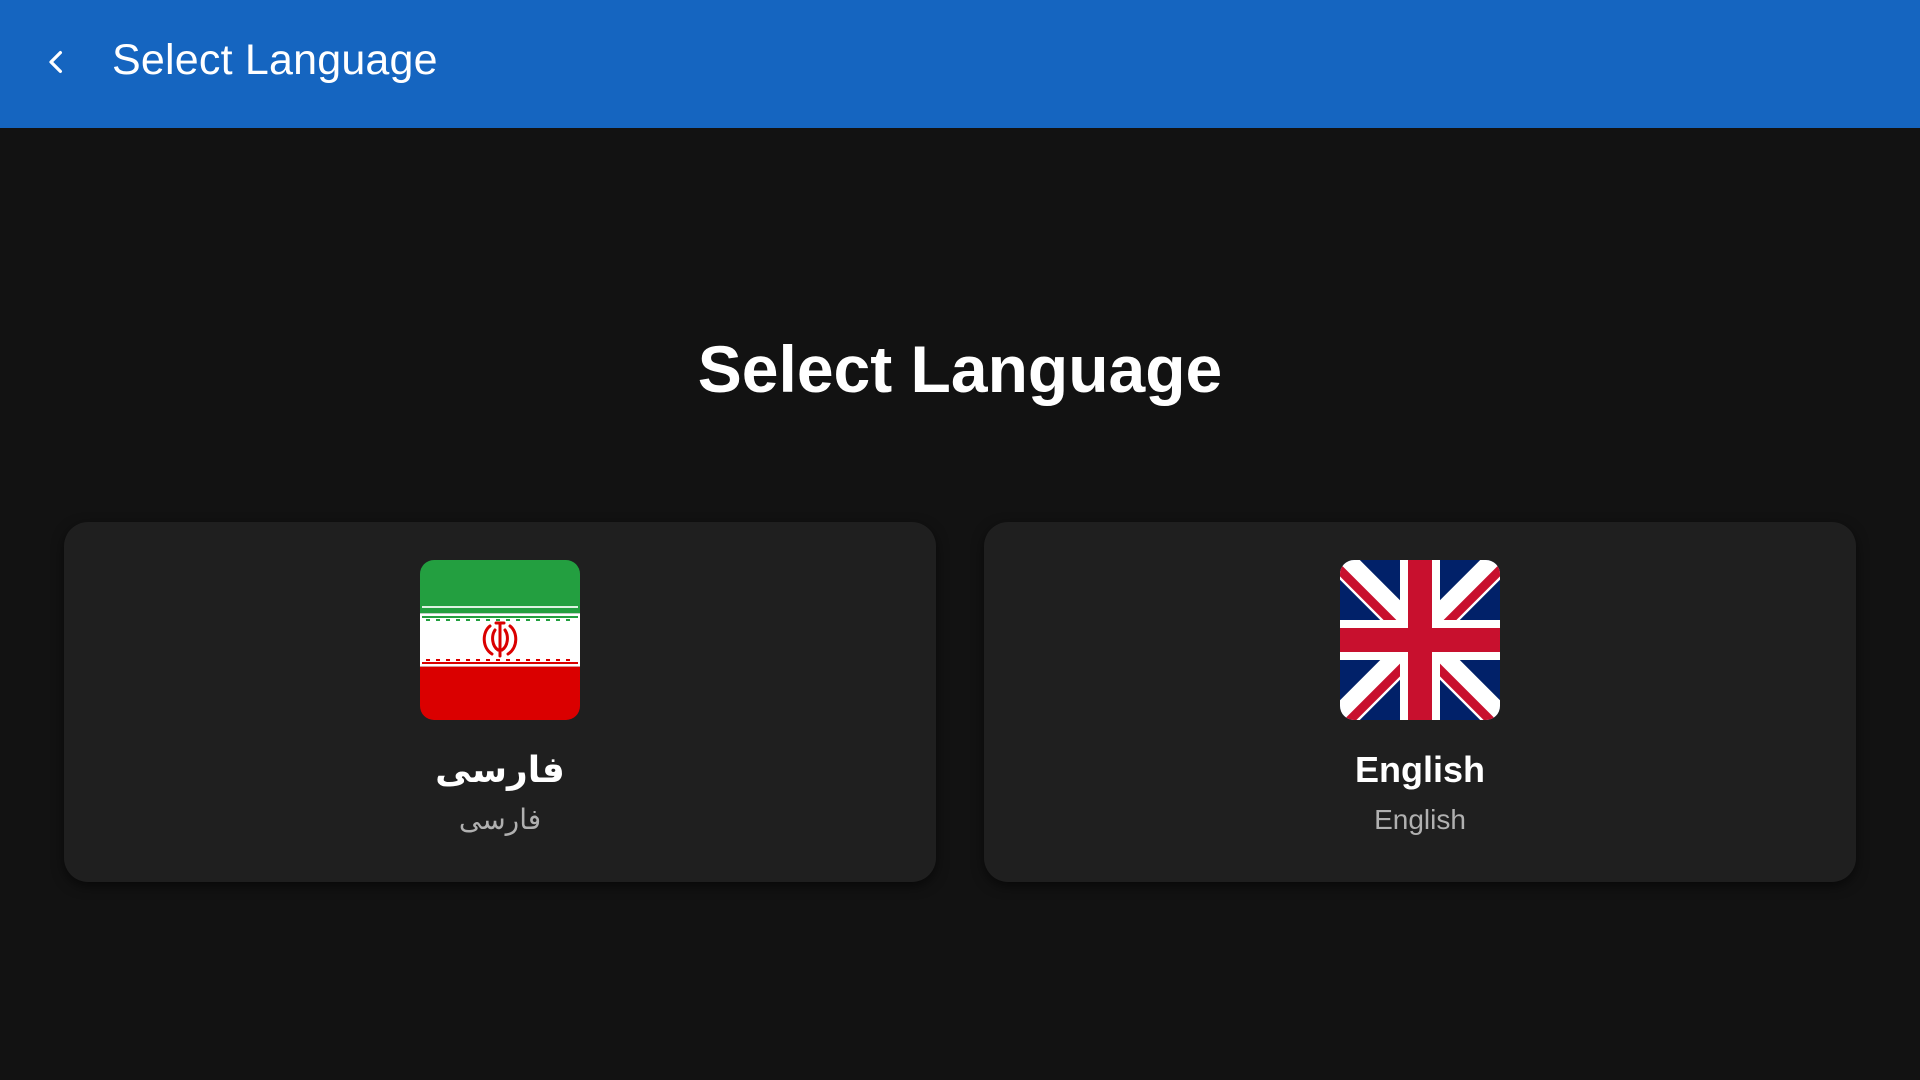 The height and width of the screenshot is (1080, 1920). Describe the element at coordinates (500, 819) in the screenshot. I see `language-native-name: فارسی` at that location.